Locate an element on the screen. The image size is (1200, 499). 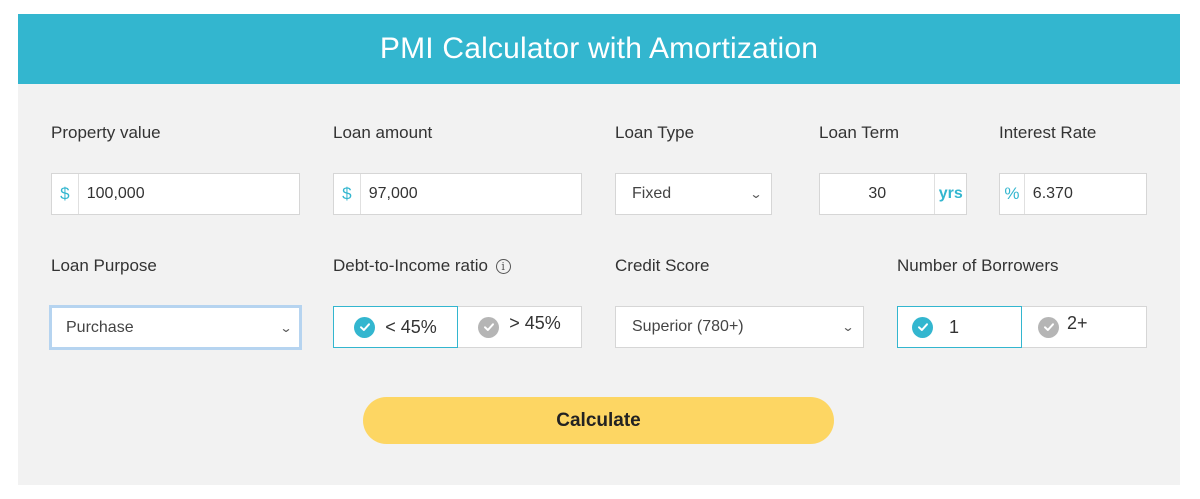
years-suffix: yrs is located at coordinates (950, 194).